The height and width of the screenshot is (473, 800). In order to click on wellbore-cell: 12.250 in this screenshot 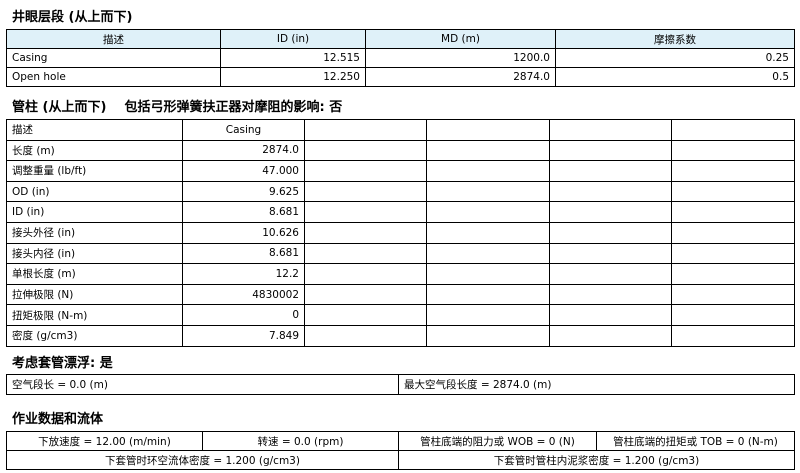, I will do `click(293, 77)`.